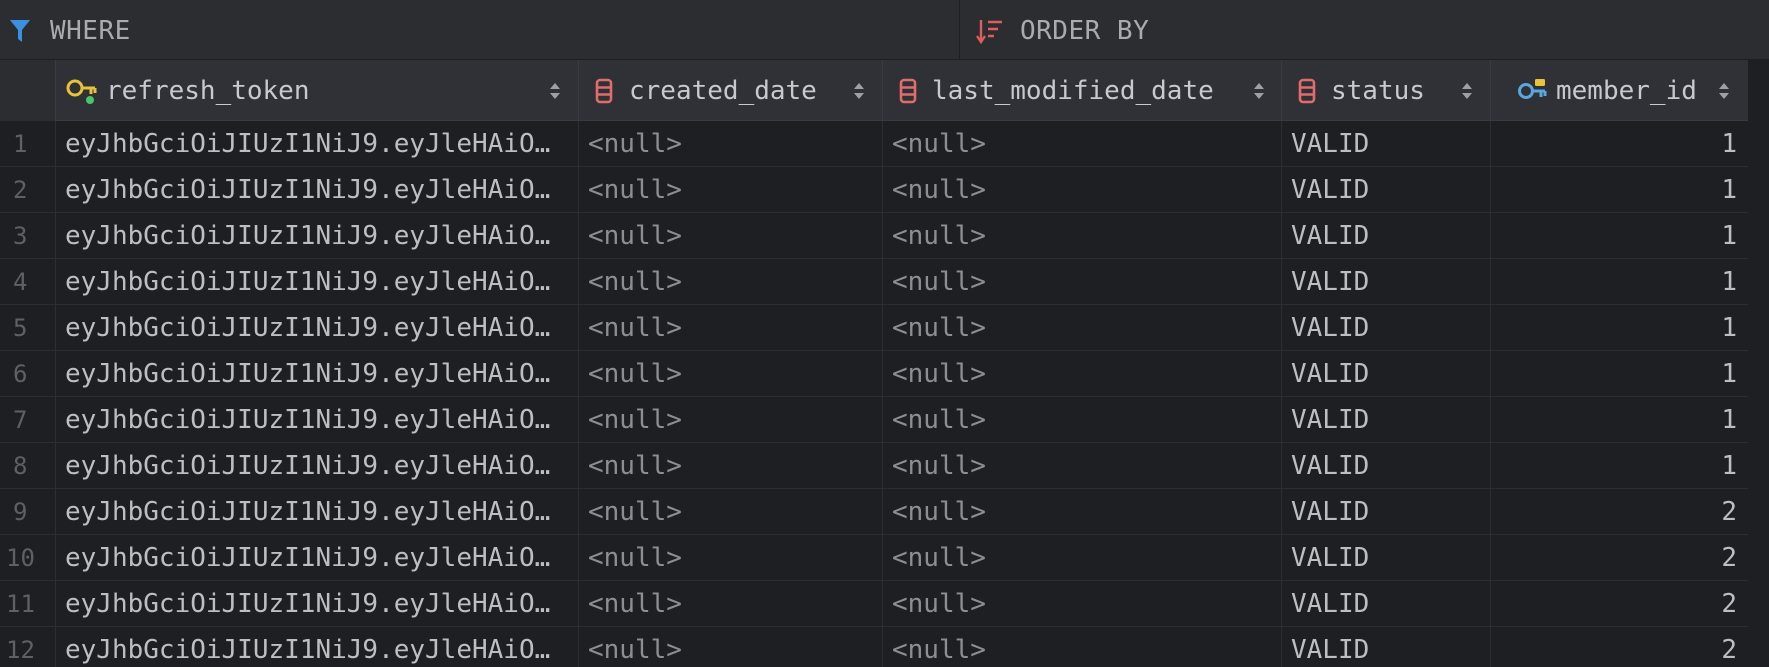 Image resolution: width=1769 pixels, height=667 pixels. What do you see at coordinates (1378, 91) in the screenshot?
I see `column-name: status` at bounding box center [1378, 91].